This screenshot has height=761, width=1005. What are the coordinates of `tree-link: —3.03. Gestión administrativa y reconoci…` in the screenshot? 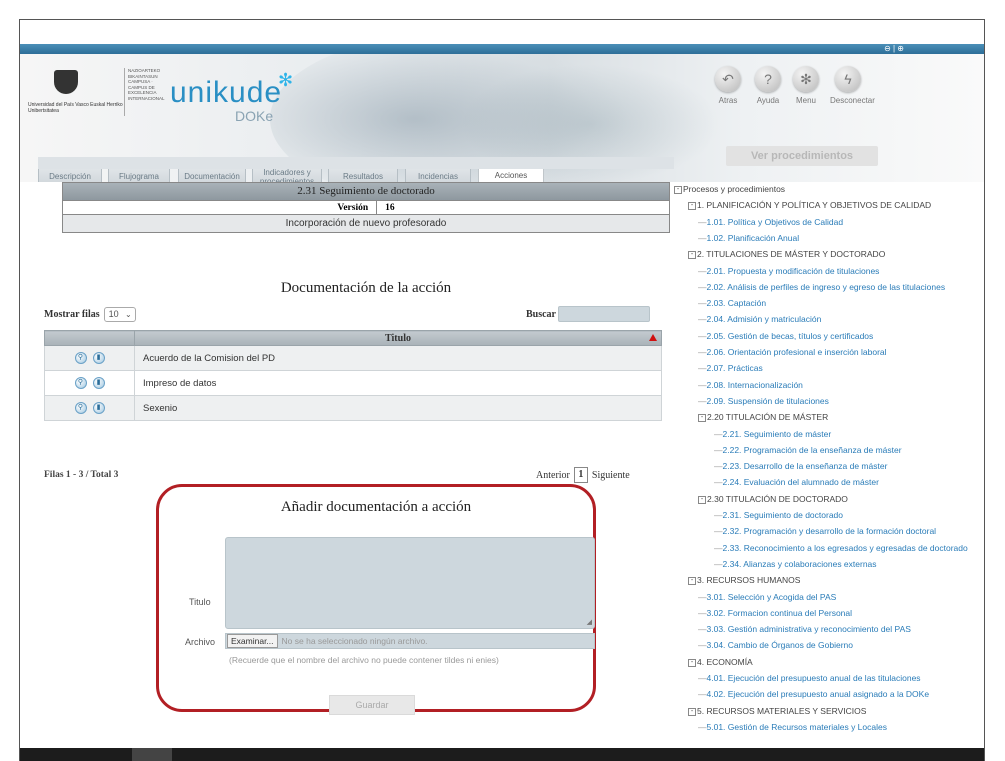 It's located at (804, 629).